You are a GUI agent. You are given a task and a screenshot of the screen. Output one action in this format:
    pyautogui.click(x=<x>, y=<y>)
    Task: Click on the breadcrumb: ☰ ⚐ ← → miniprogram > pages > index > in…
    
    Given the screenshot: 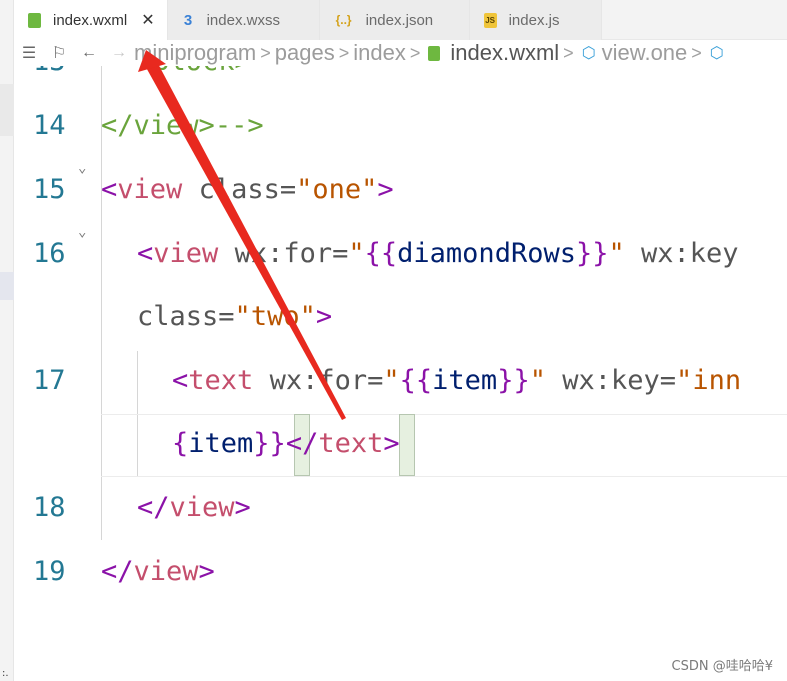 What is the action you would take?
    pyautogui.click(x=400, y=53)
    